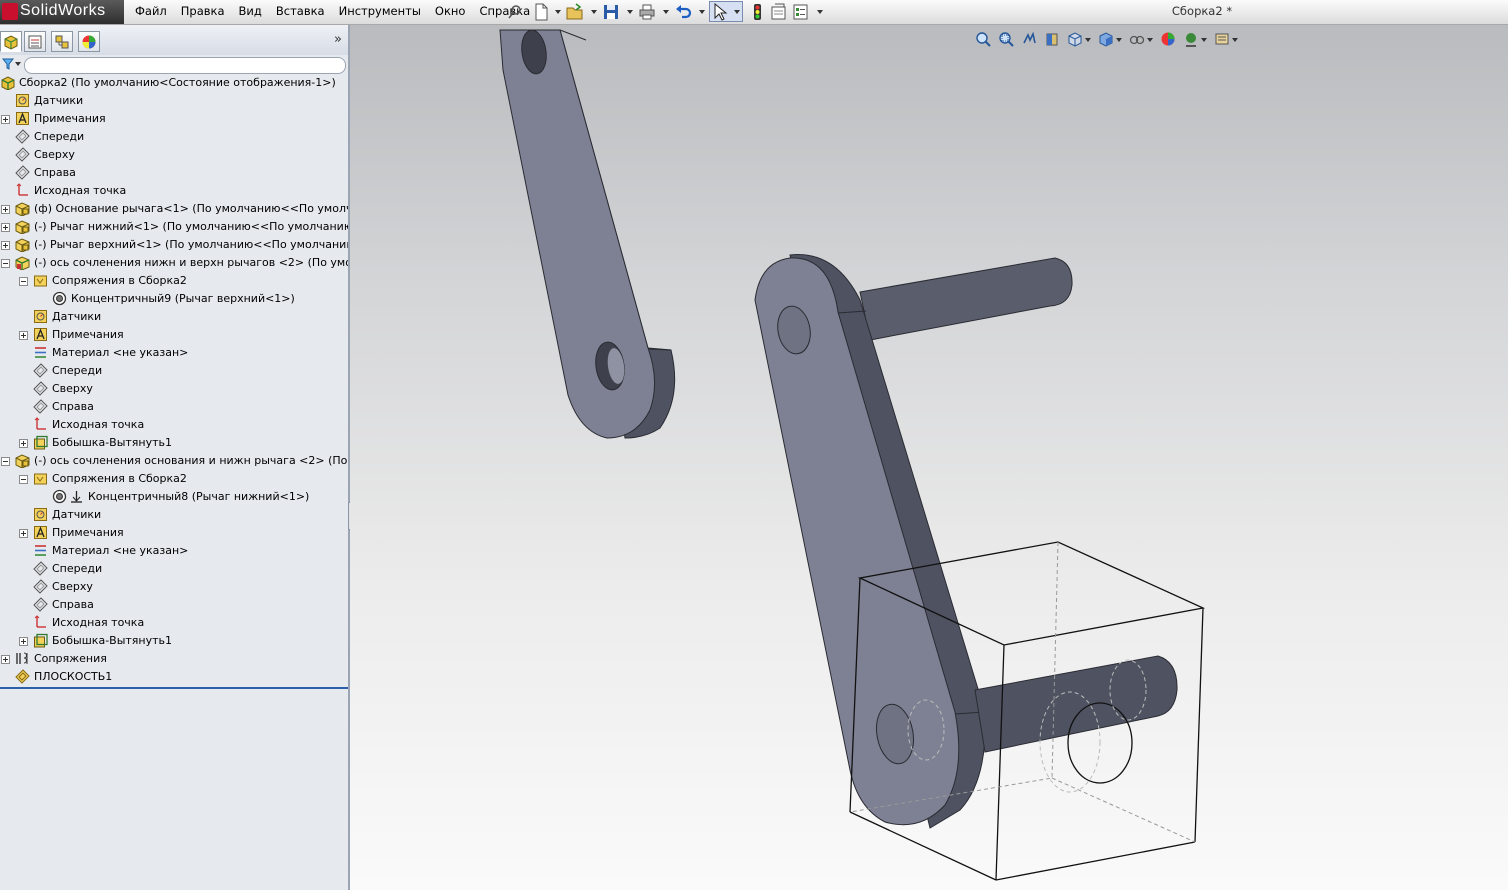 The height and width of the screenshot is (890, 1508). I want to click on extrude-icon, so click(41, 640).